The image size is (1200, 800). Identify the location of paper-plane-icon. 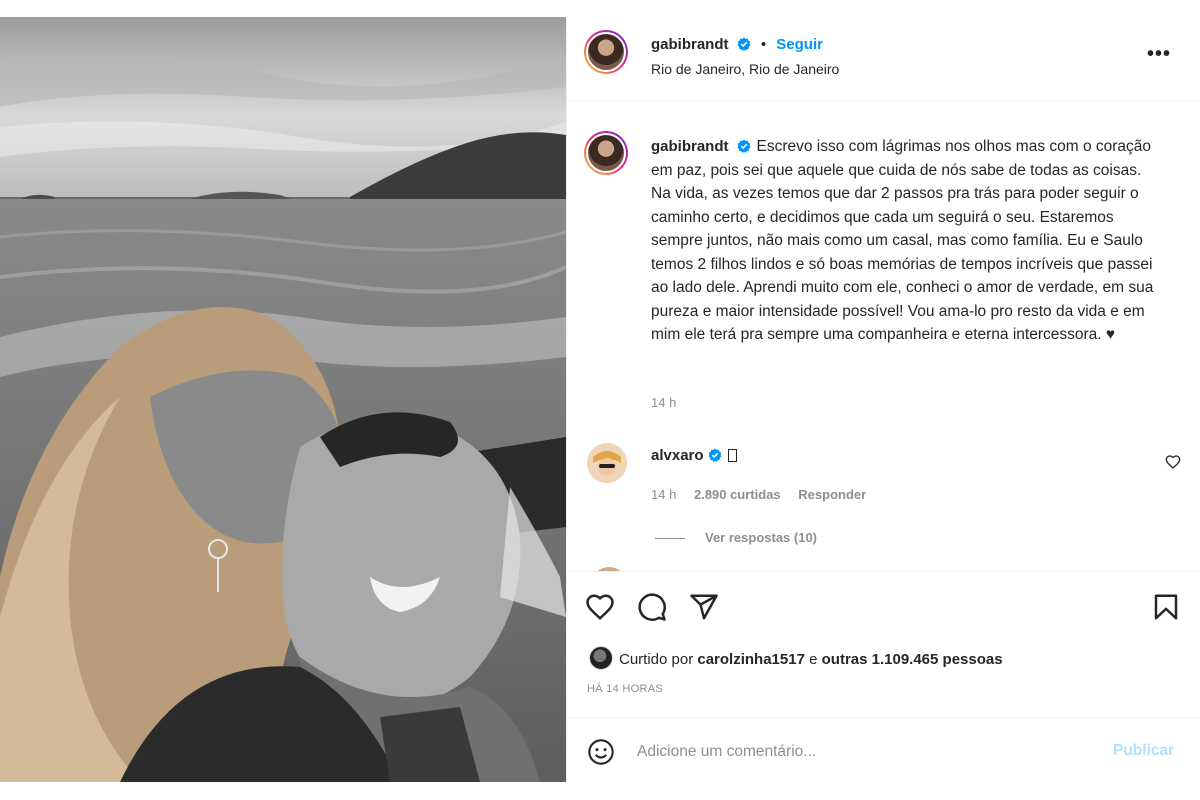
(704, 607).